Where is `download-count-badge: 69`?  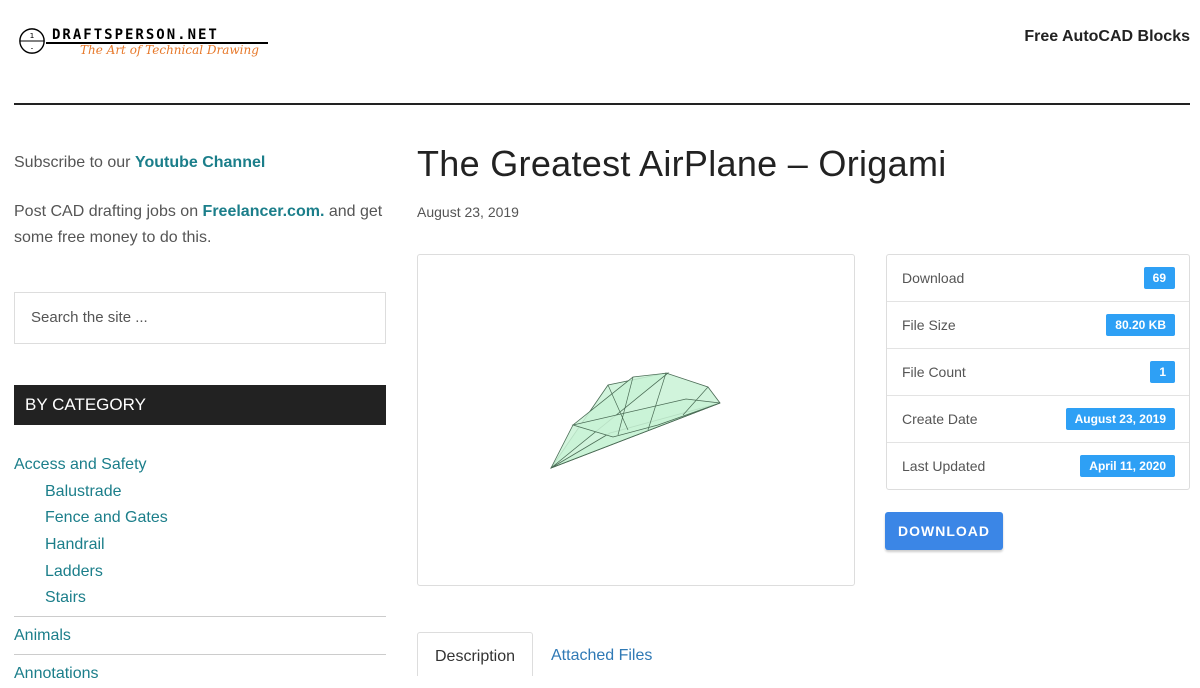 download-count-badge: 69 is located at coordinates (1159, 278).